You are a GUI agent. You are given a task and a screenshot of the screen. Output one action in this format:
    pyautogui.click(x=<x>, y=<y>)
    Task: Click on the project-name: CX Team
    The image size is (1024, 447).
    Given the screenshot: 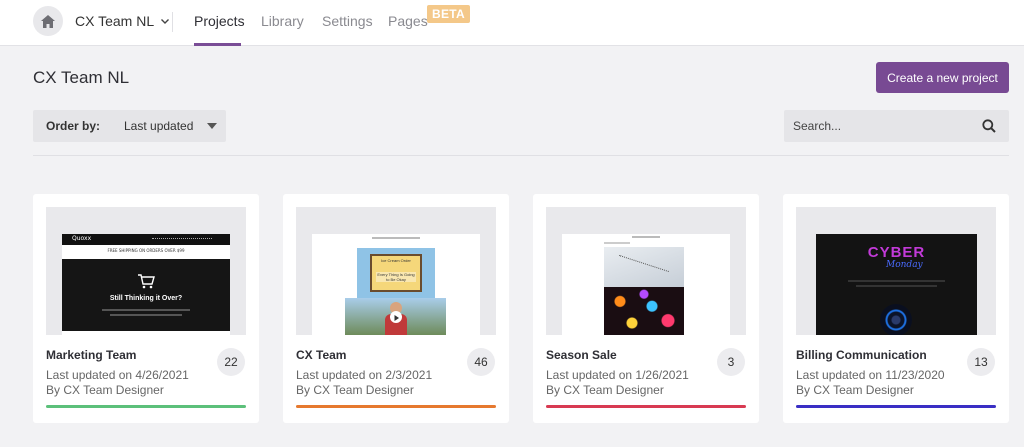 What is the action you would take?
    pyautogui.click(x=321, y=355)
    